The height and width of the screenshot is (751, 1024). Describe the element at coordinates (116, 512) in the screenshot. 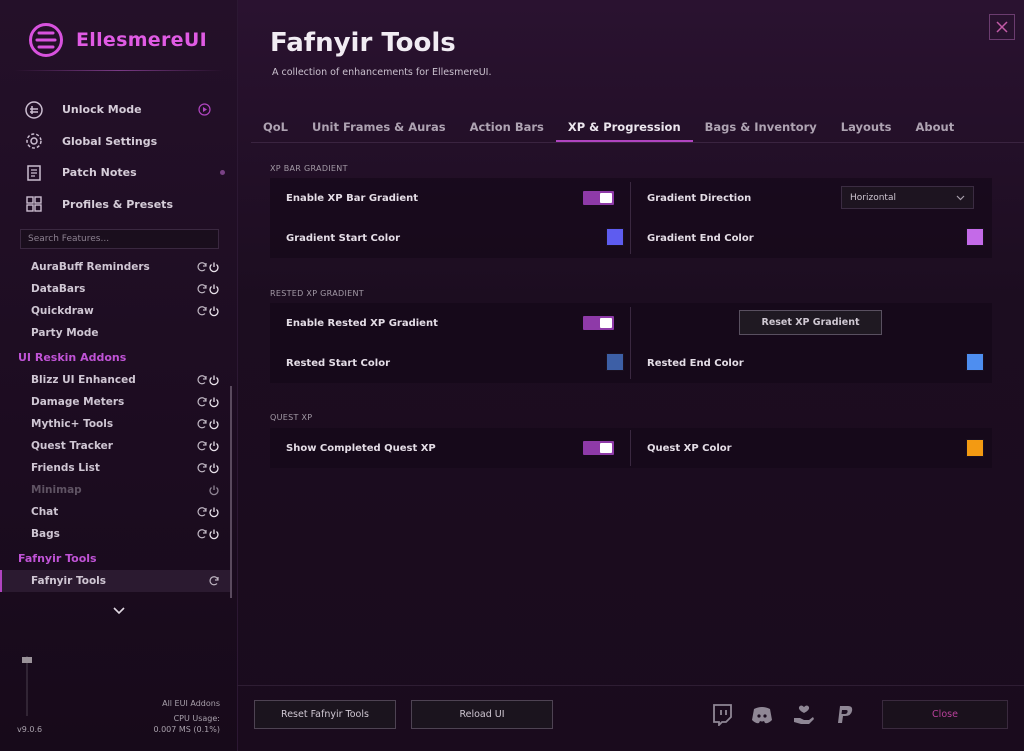

I see `sidebar-item-chat: Chat` at that location.